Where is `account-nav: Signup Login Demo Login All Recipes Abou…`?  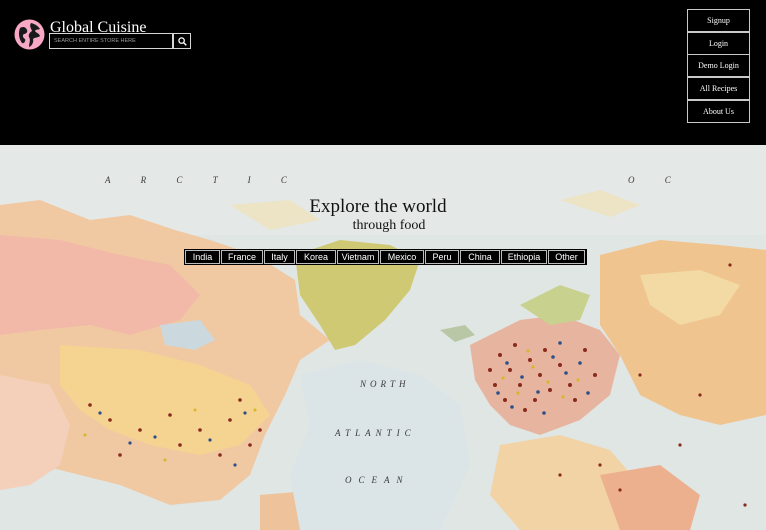
account-nav: Signup Login Demo Login All Recipes Abou… is located at coordinates (718, 66).